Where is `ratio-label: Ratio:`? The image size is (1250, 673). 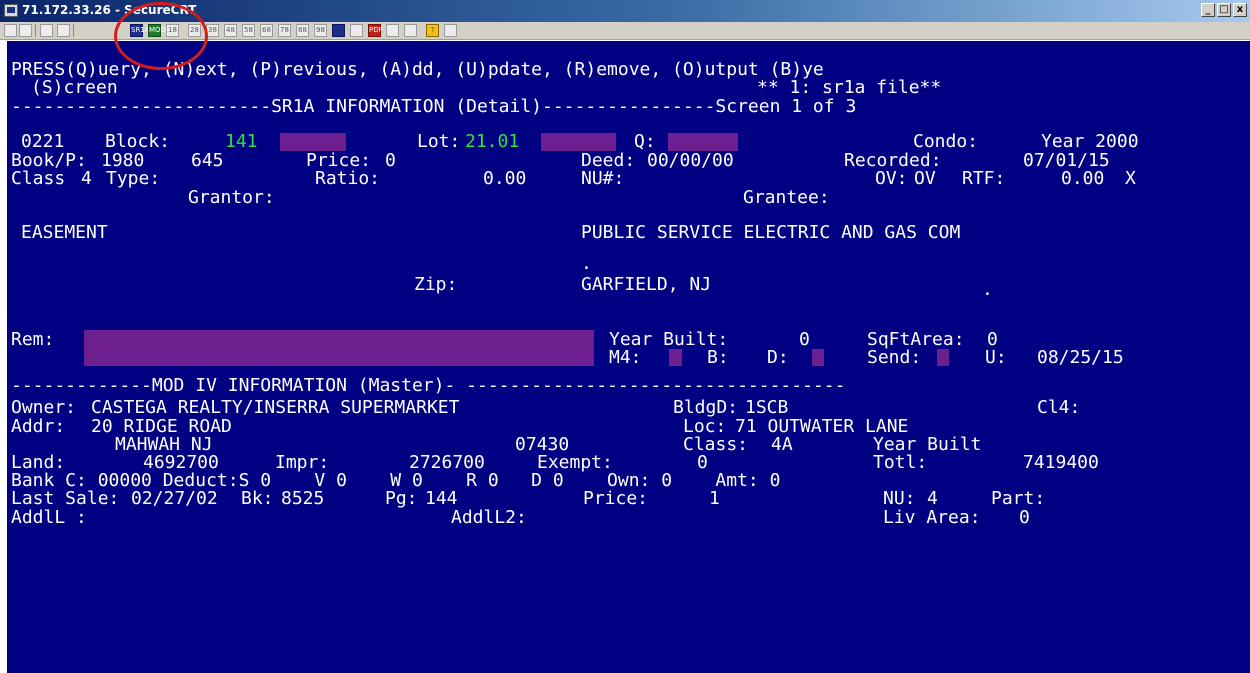 ratio-label: Ratio: is located at coordinates (348, 178).